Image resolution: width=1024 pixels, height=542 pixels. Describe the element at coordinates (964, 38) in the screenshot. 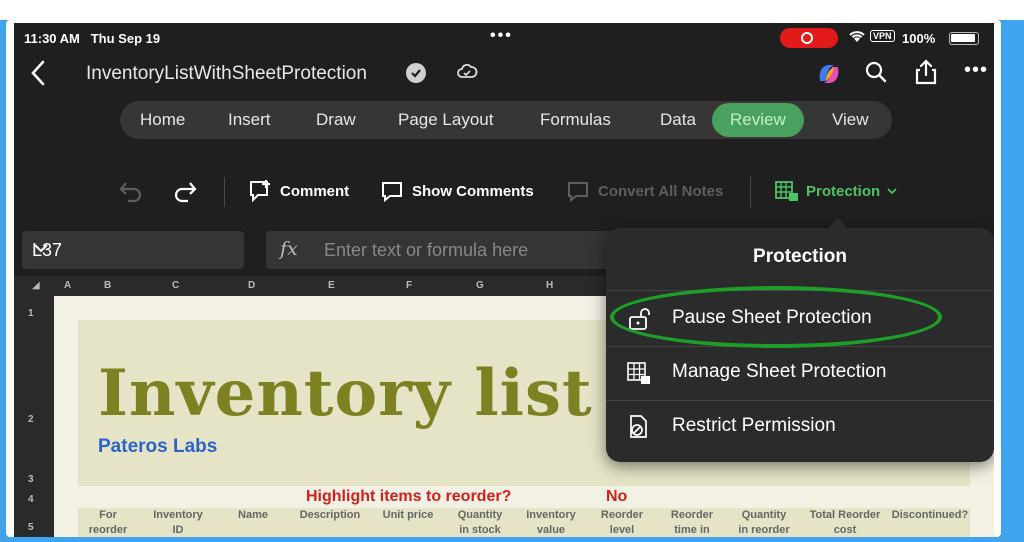

I see `battery-icon` at that location.